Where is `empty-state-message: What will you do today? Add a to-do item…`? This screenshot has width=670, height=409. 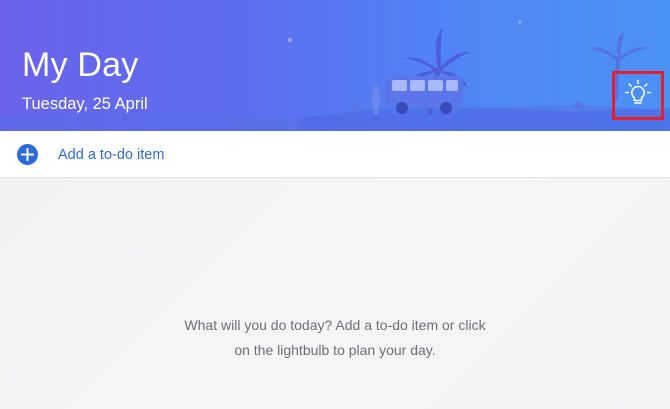 empty-state-message: What will you do today? Add a to-do item… is located at coordinates (335, 338).